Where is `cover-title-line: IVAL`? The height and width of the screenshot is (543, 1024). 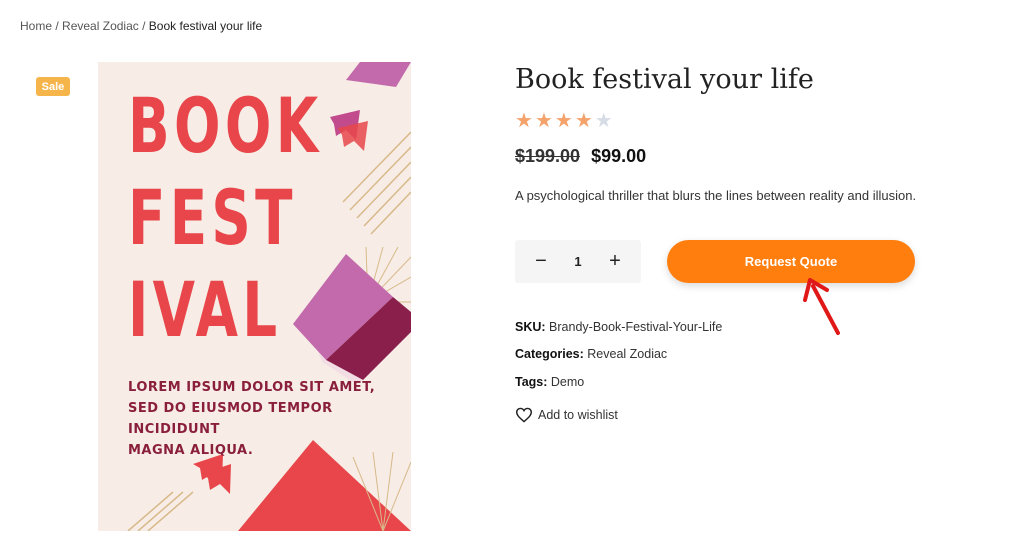 cover-title-line: IVAL is located at coordinates (205, 309).